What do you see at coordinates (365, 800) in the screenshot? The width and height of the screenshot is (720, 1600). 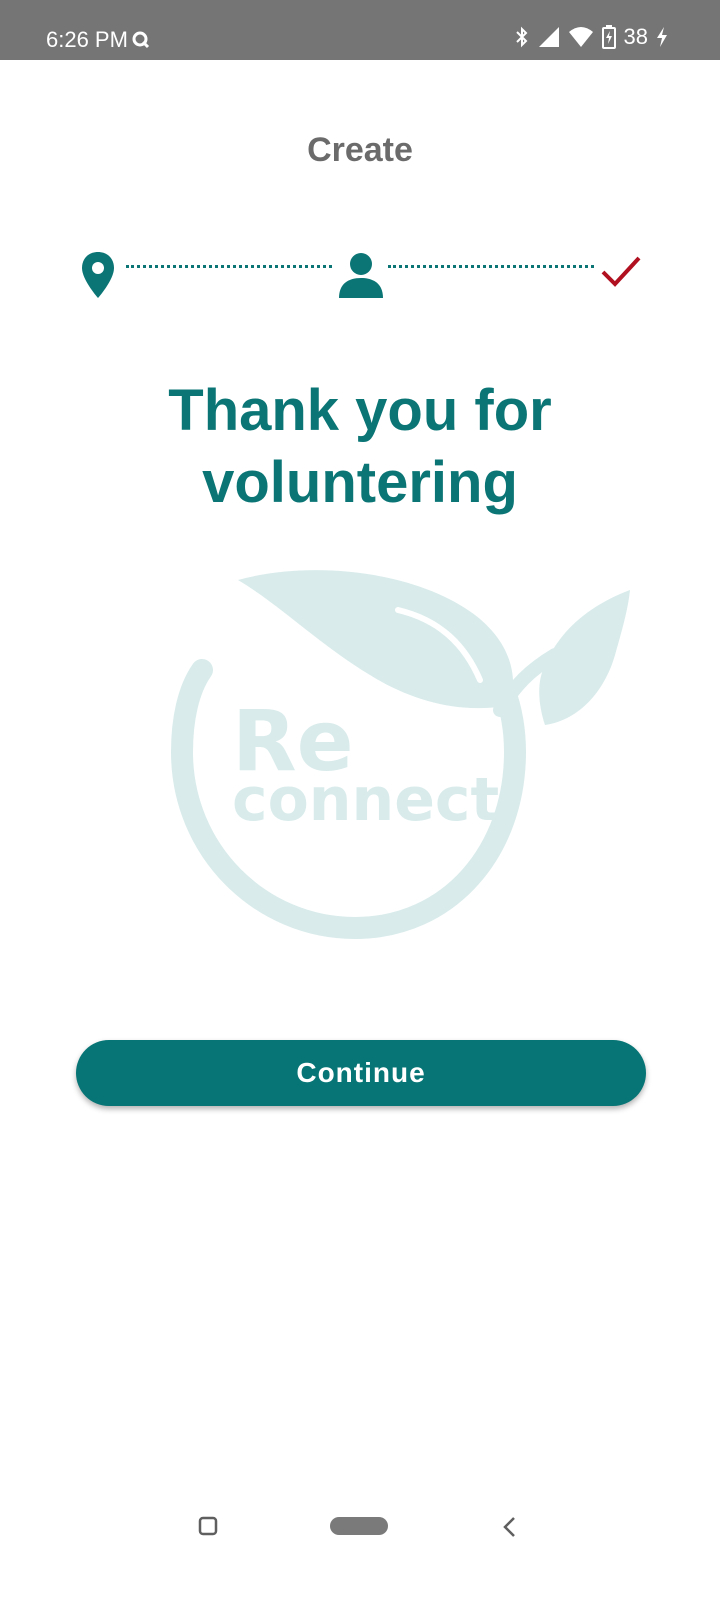 I see `logo-text-connect: connect` at bounding box center [365, 800].